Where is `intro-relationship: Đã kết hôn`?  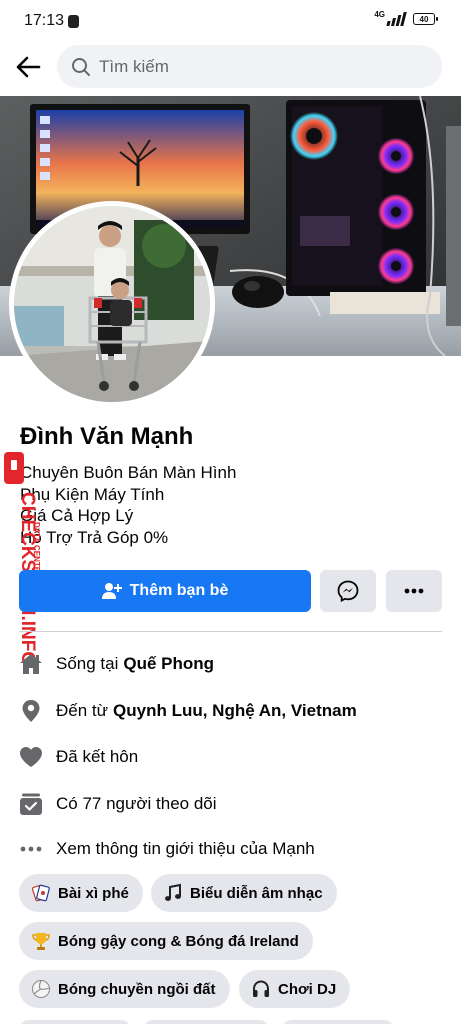 intro-relationship: Đã kết hôn is located at coordinates (78, 757).